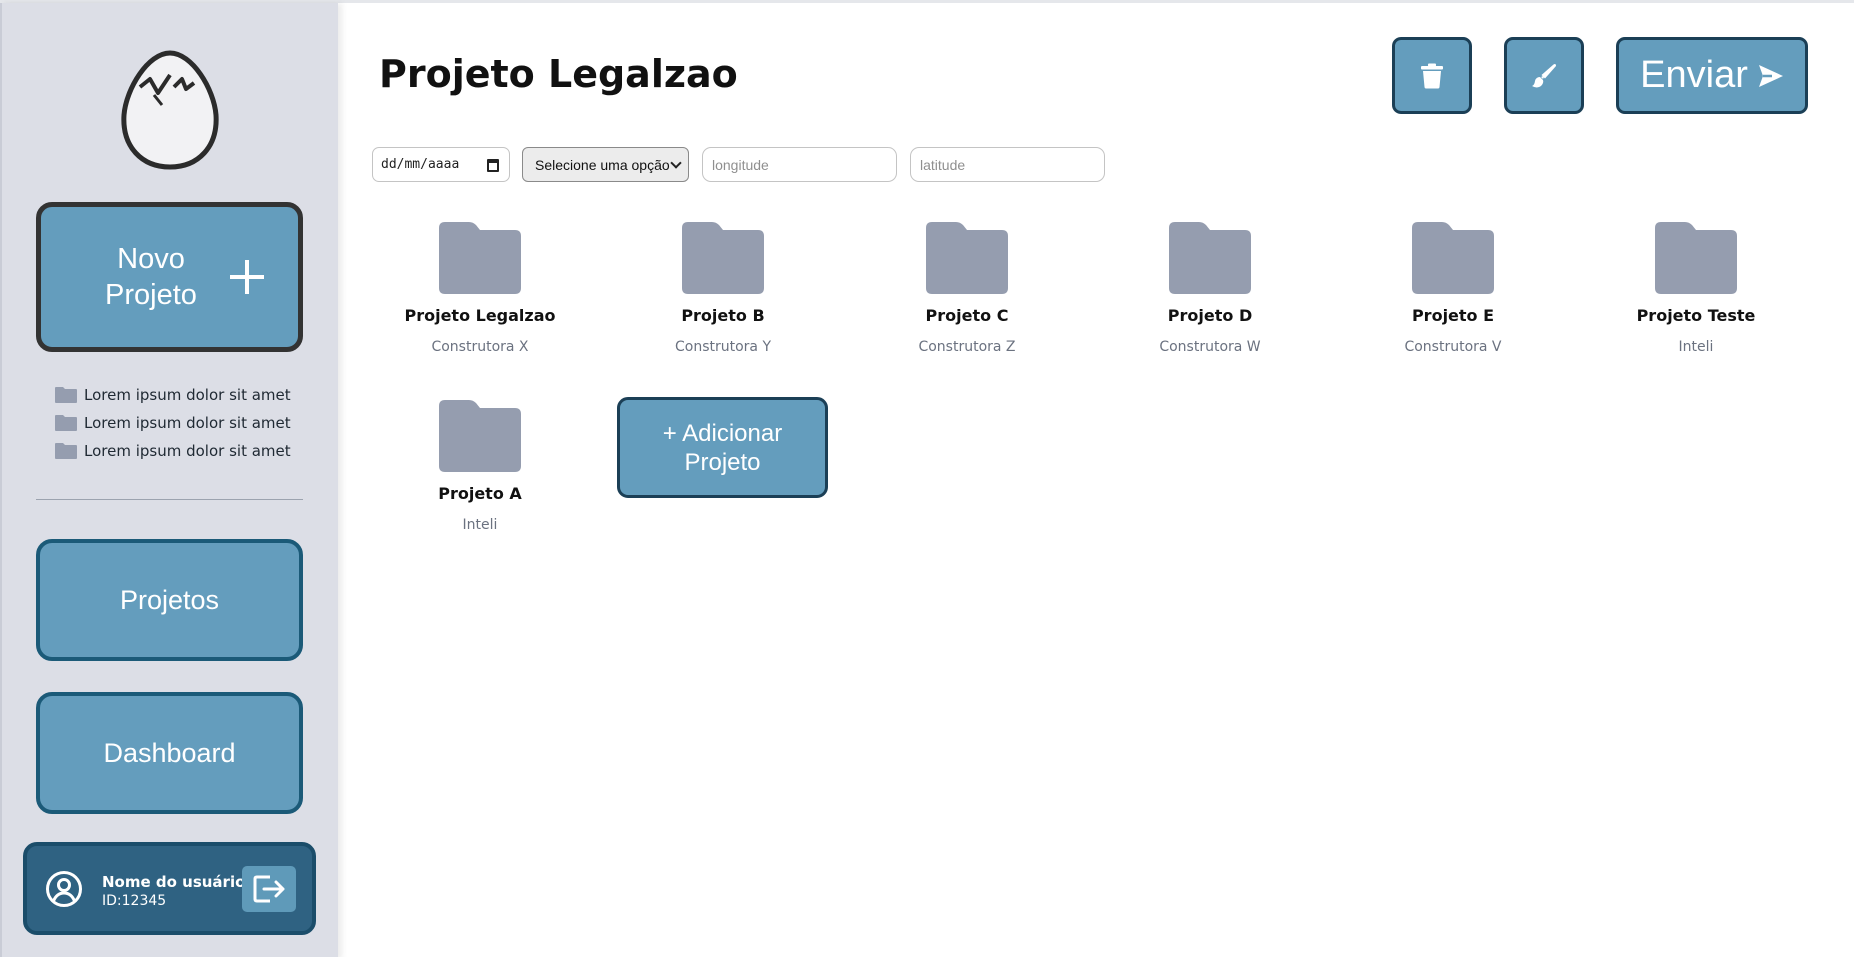 The image size is (1854, 957). I want to click on project-name: Projeto B, so click(723, 315).